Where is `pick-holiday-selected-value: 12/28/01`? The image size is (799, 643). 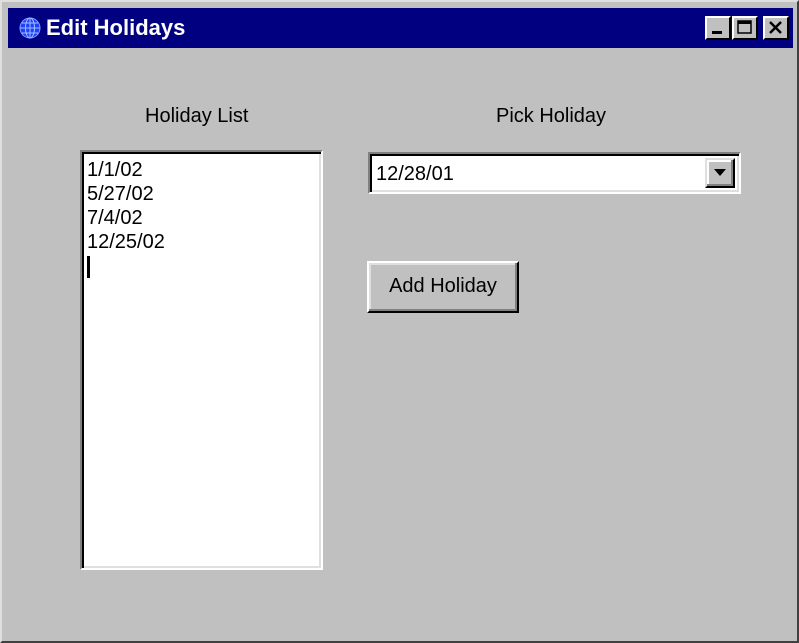 pick-holiday-selected-value: 12/28/01 is located at coordinates (415, 174).